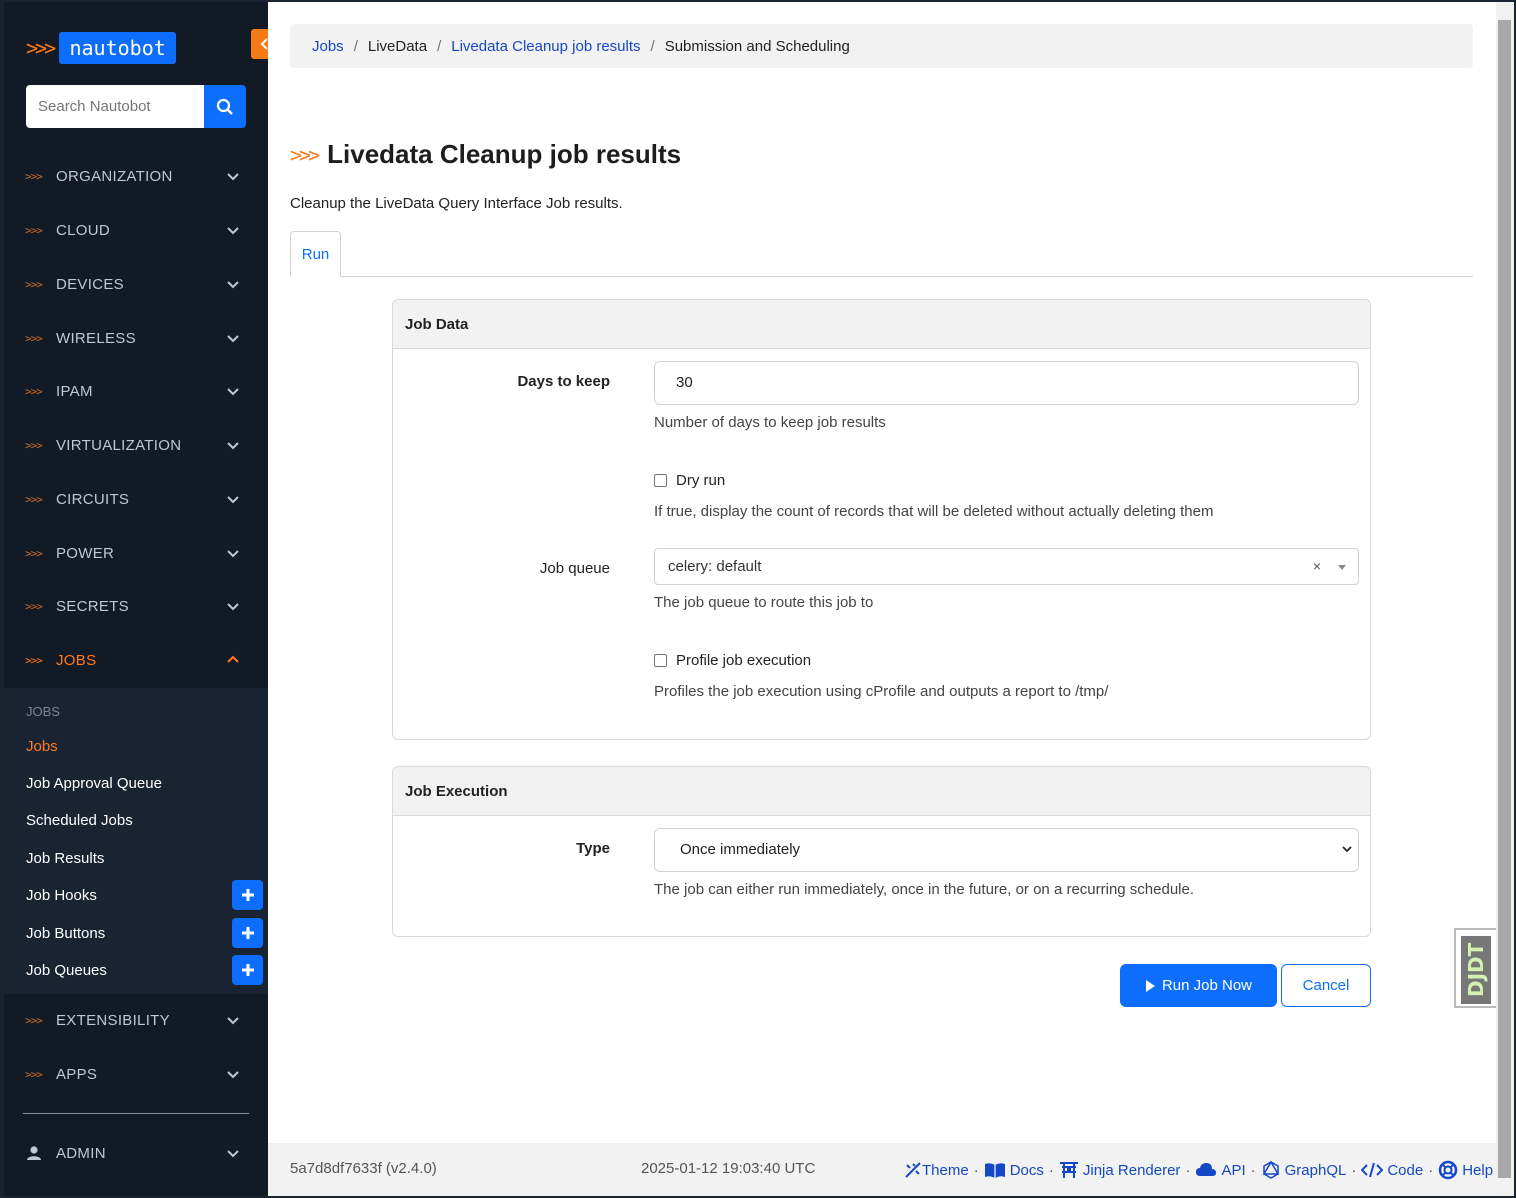 This screenshot has width=1516, height=1198. What do you see at coordinates (136, 499) in the screenshot?
I see `nav-circuits: >>> CIRCUITS` at bounding box center [136, 499].